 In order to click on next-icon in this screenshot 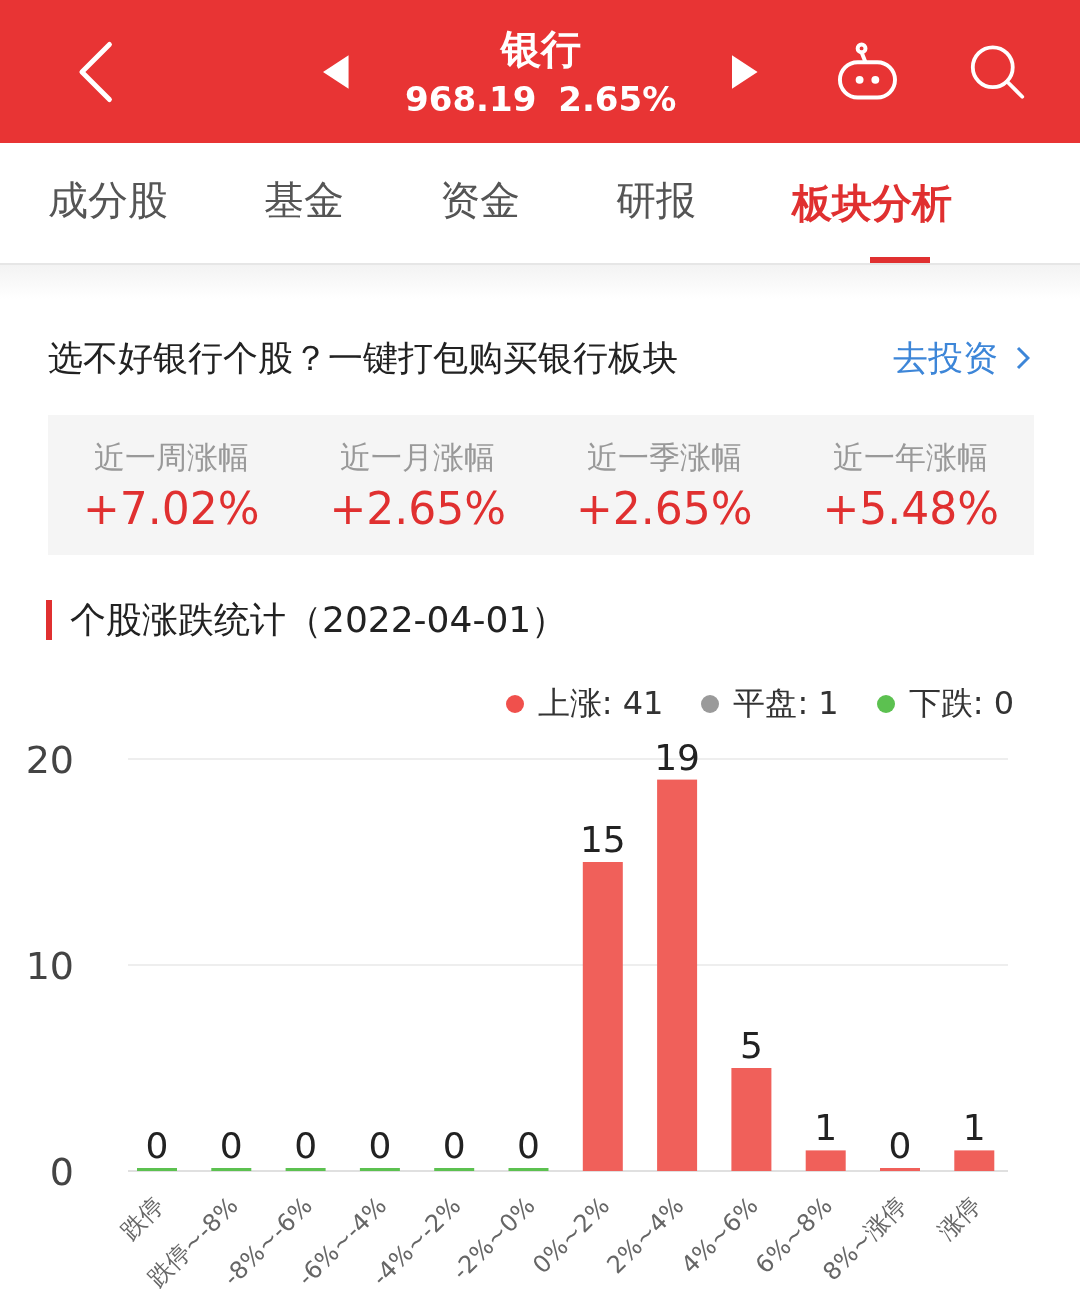, I will do `click(745, 71)`.